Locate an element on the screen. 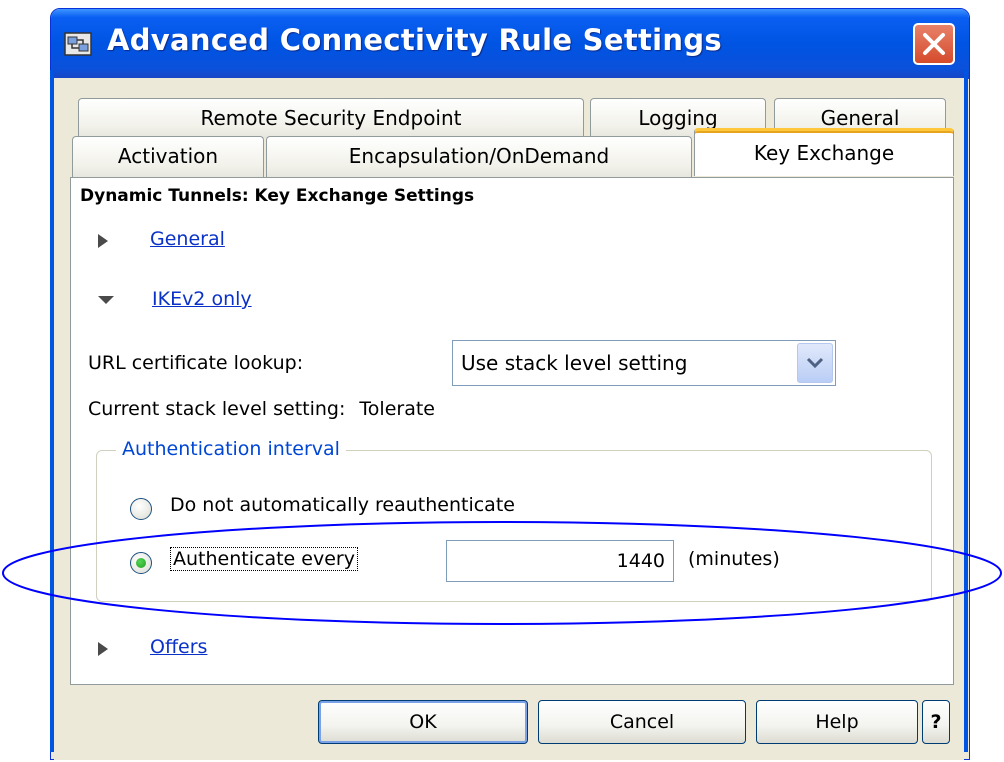 The image size is (1004, 762). auth-interval-title: Authentication interval is located at coordinates (231, 449).